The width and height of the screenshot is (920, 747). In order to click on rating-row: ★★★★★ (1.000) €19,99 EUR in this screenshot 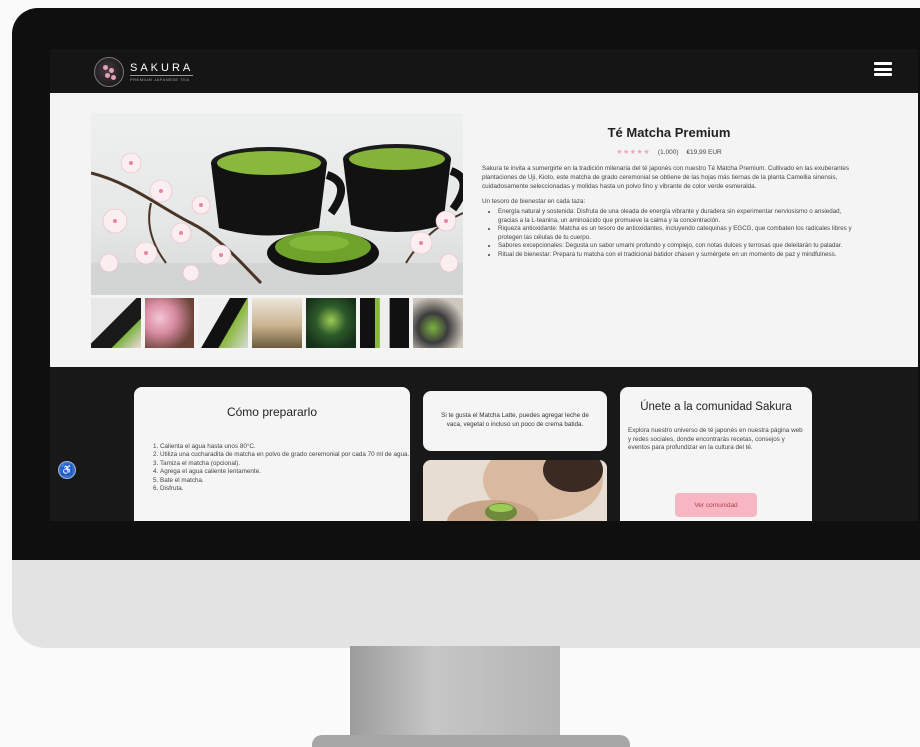, I will do `click(669, 152)`.